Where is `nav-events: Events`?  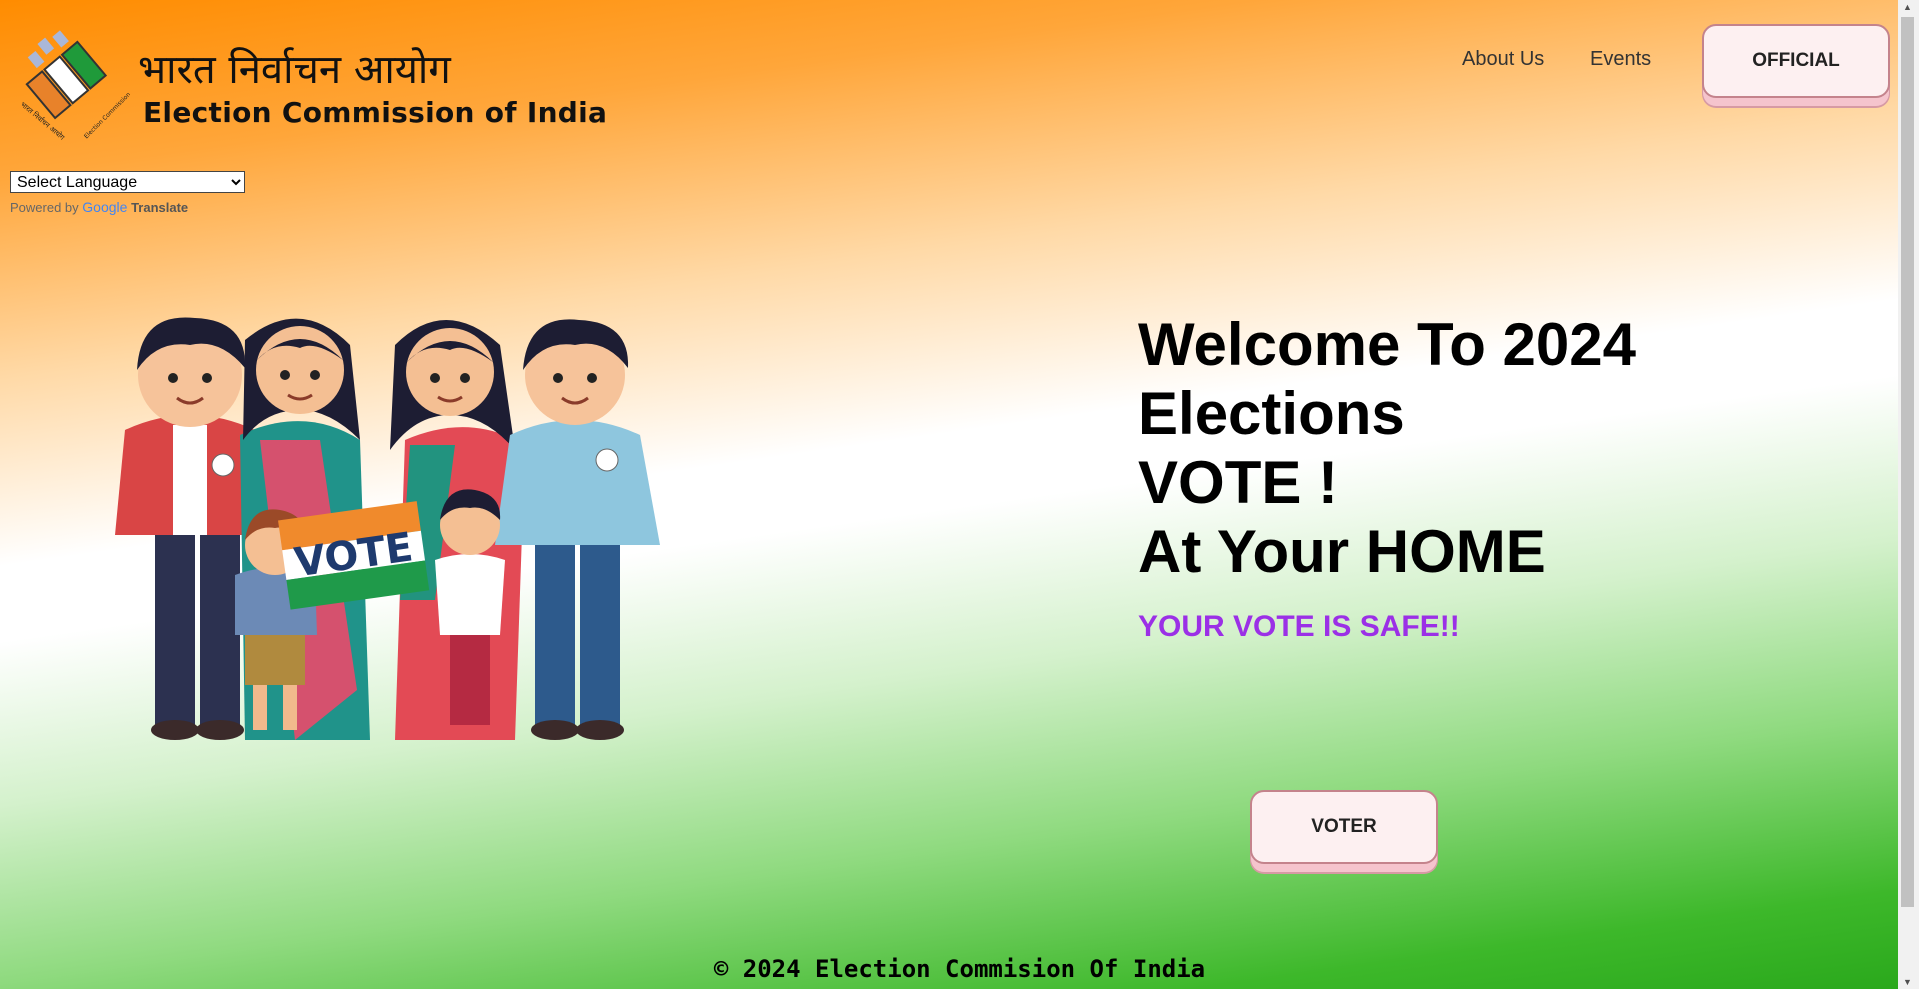
nav-events: Events is located at coordinates (1620, 59).